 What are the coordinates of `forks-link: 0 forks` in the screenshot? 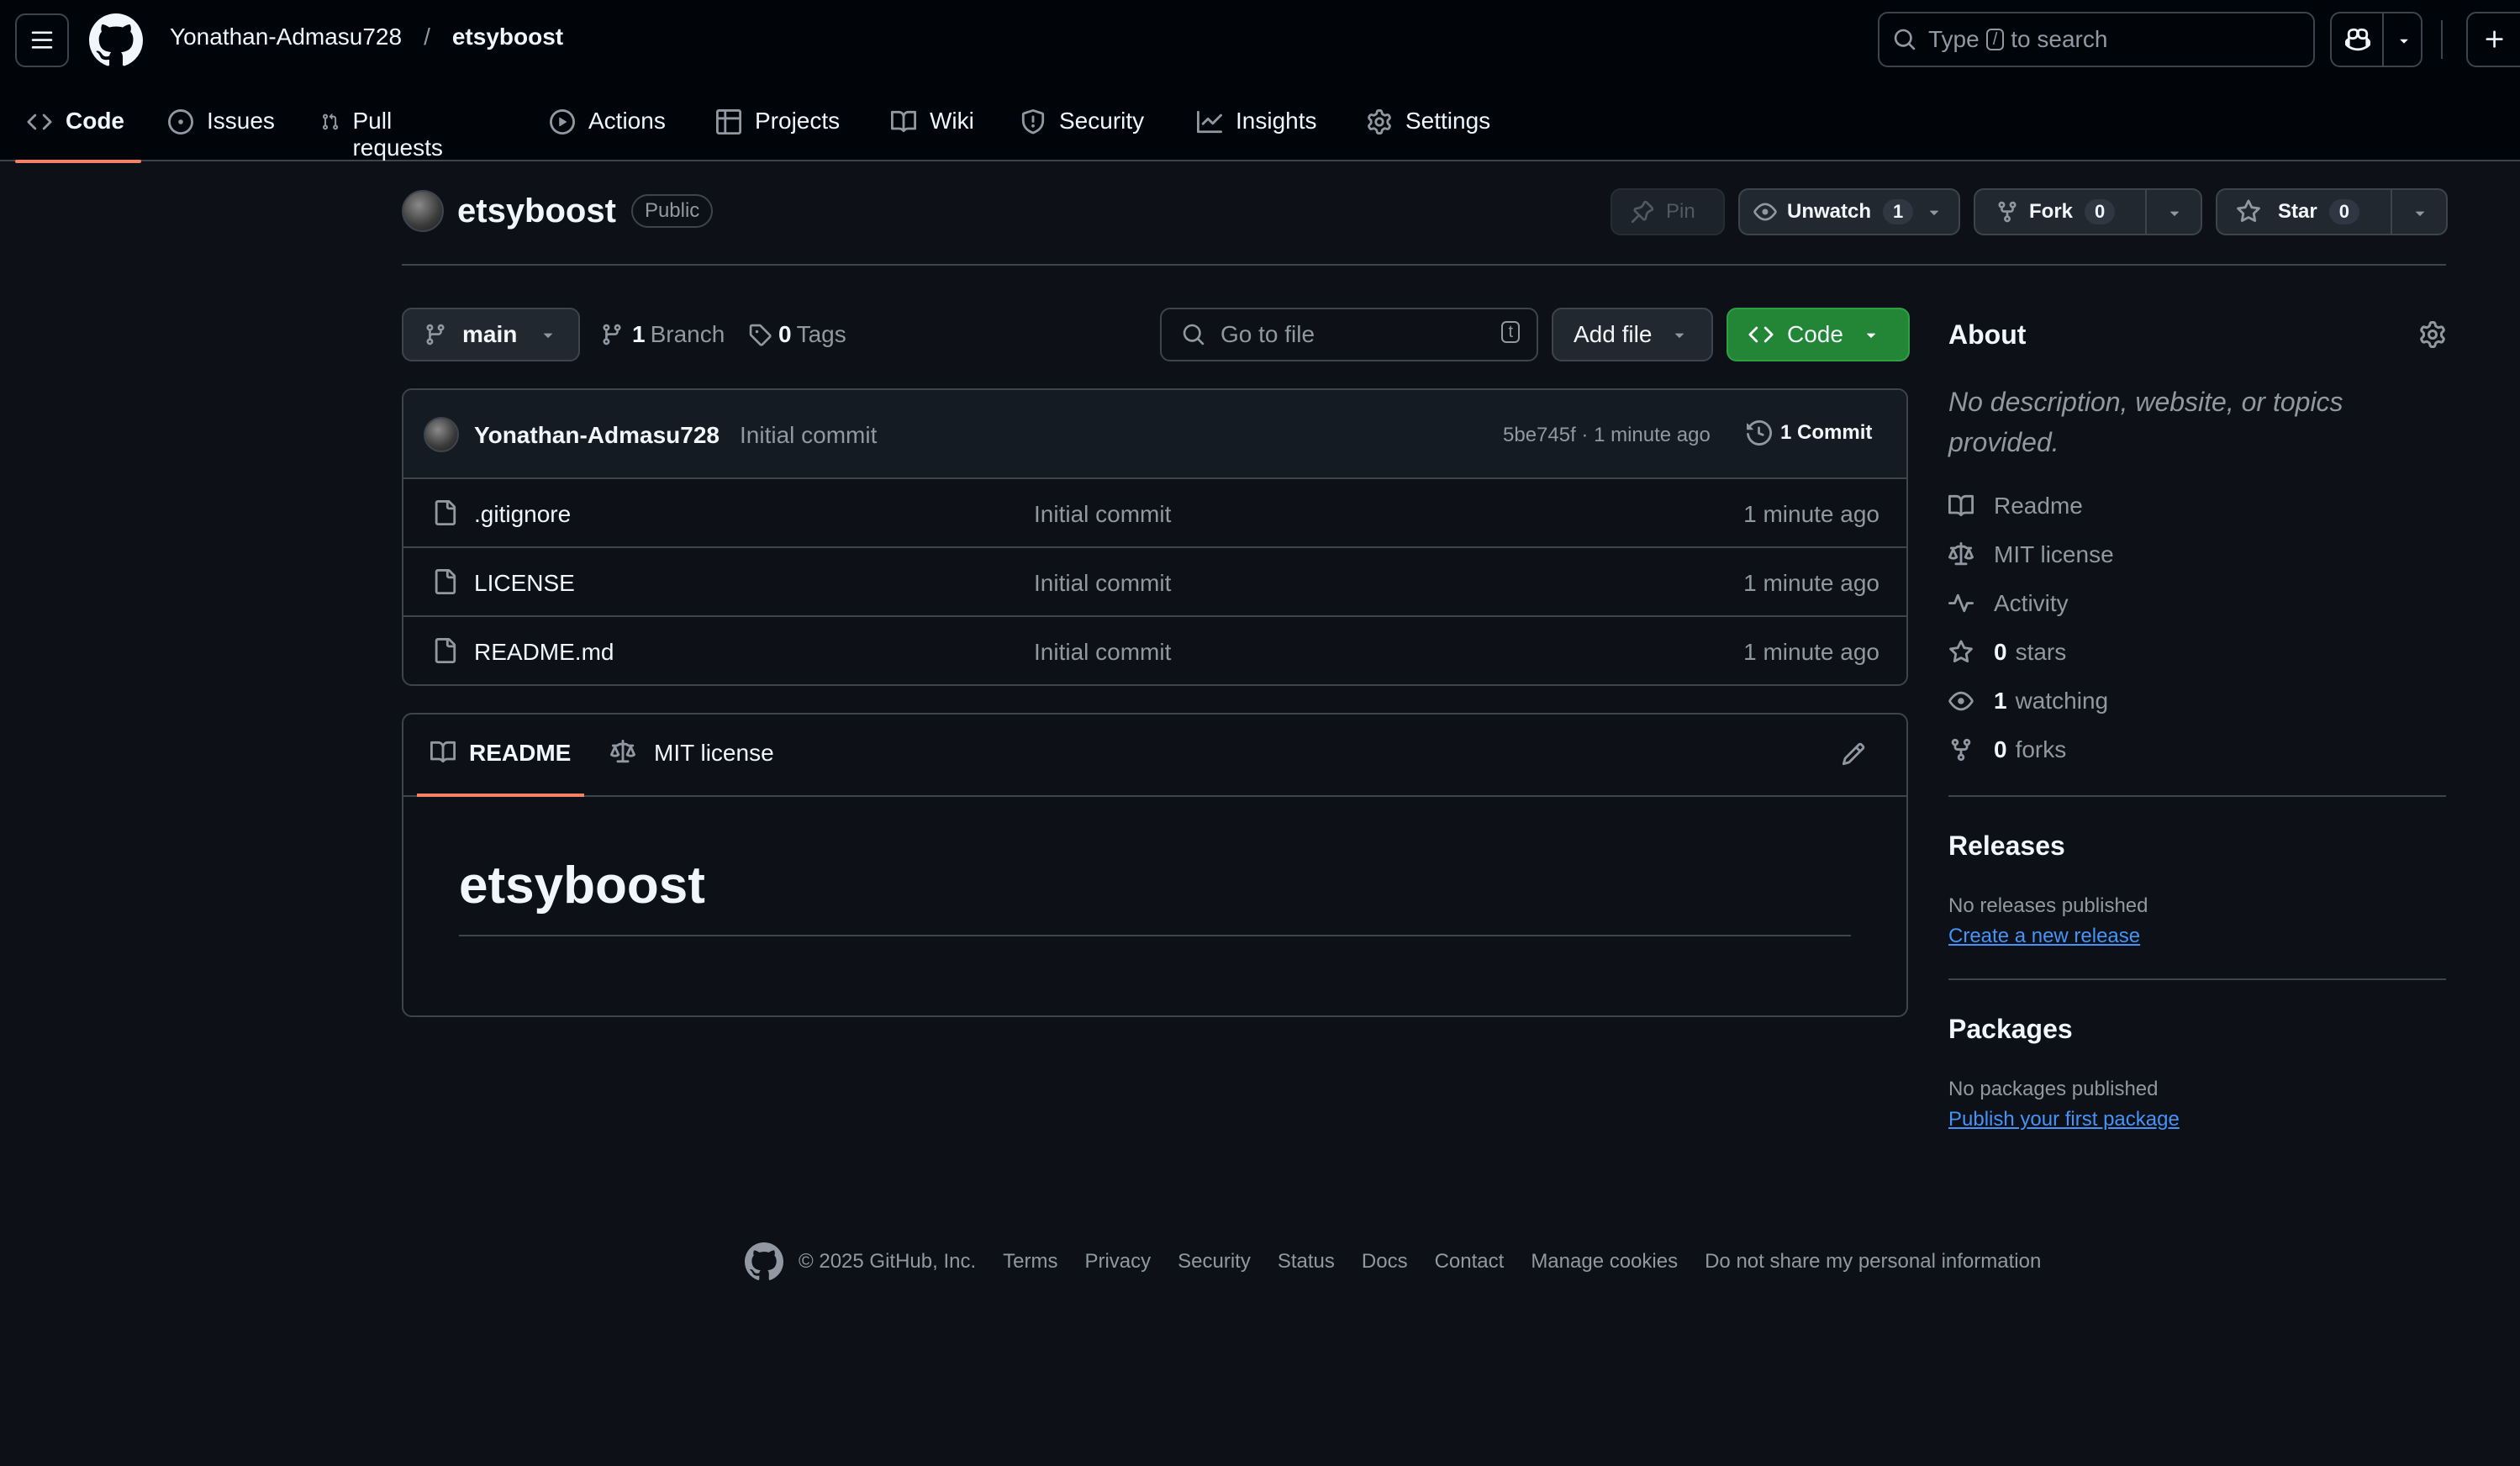 It's located at (2007, 749).